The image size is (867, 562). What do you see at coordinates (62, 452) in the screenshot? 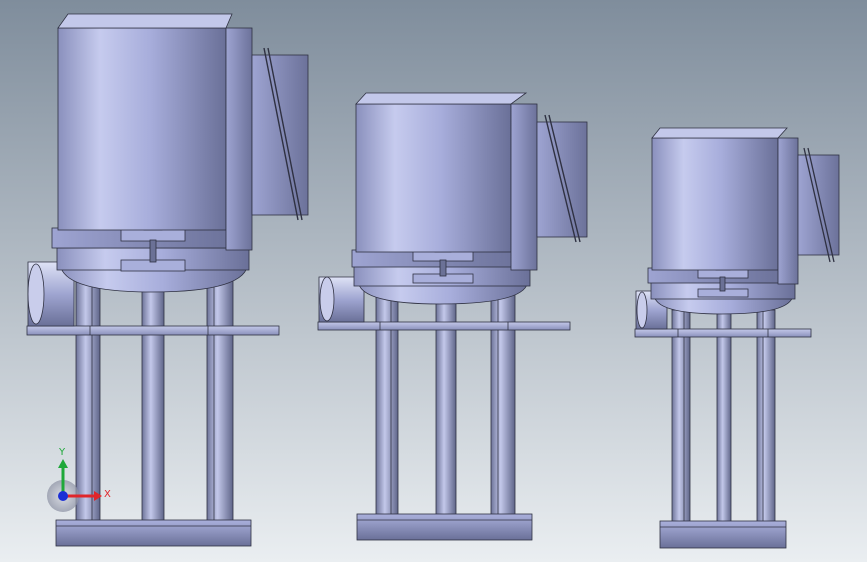
I see `y-axis-label: Y` at bounding box center [62, 452].